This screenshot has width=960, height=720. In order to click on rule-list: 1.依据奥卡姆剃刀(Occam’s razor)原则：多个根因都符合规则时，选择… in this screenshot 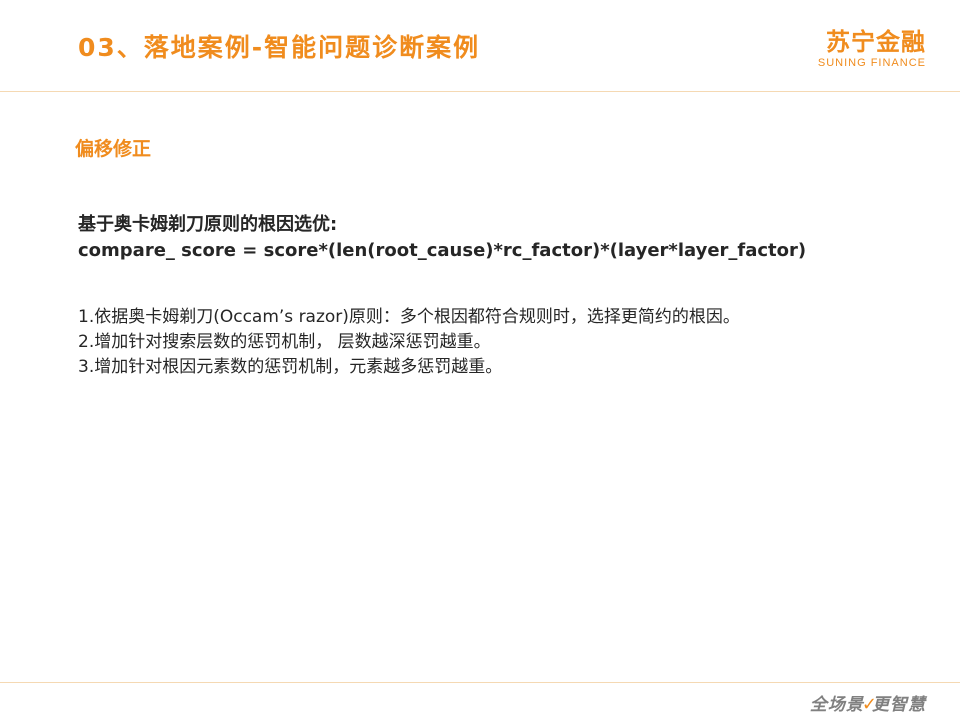, I will do `click(409, 342)`.